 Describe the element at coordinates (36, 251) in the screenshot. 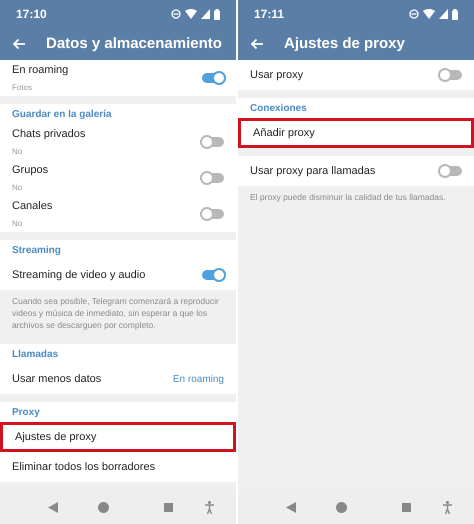

I see `section-header: Streaming` at that location.